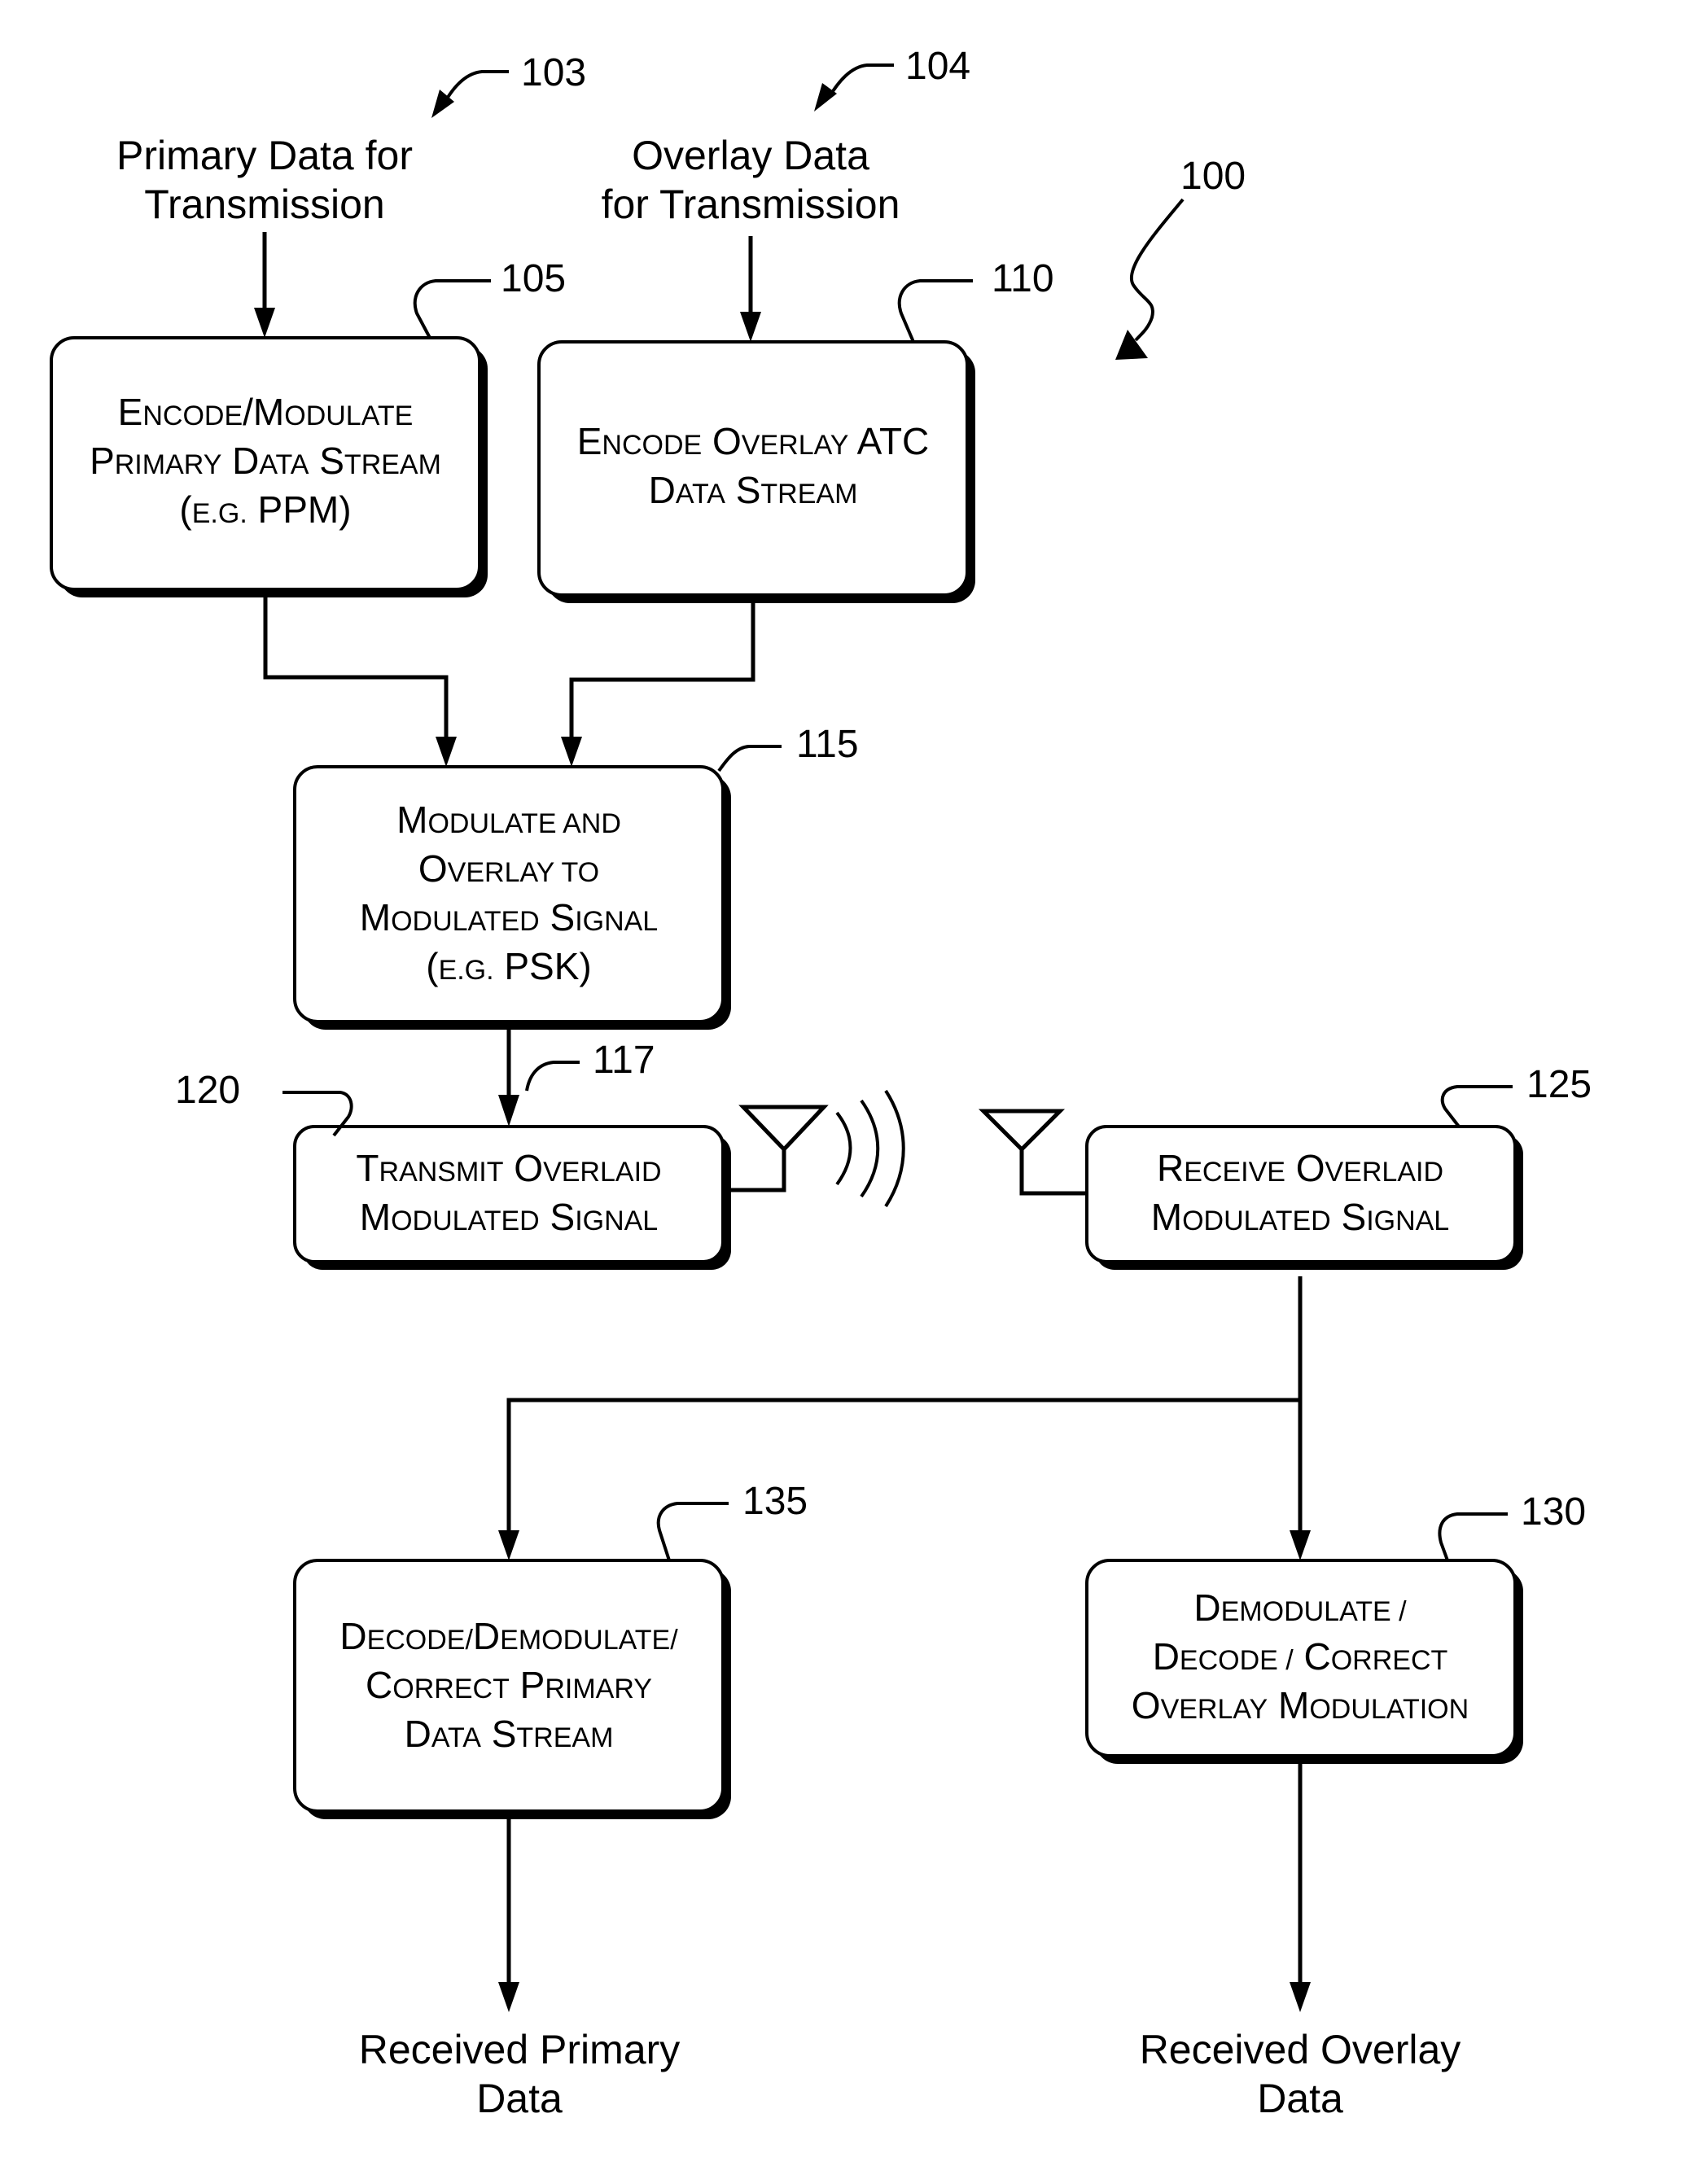 The width and height of the screenshot is (1708, 2166). I want to click on output-overlay-line1: Received Overlay, so click(1300, 2049).